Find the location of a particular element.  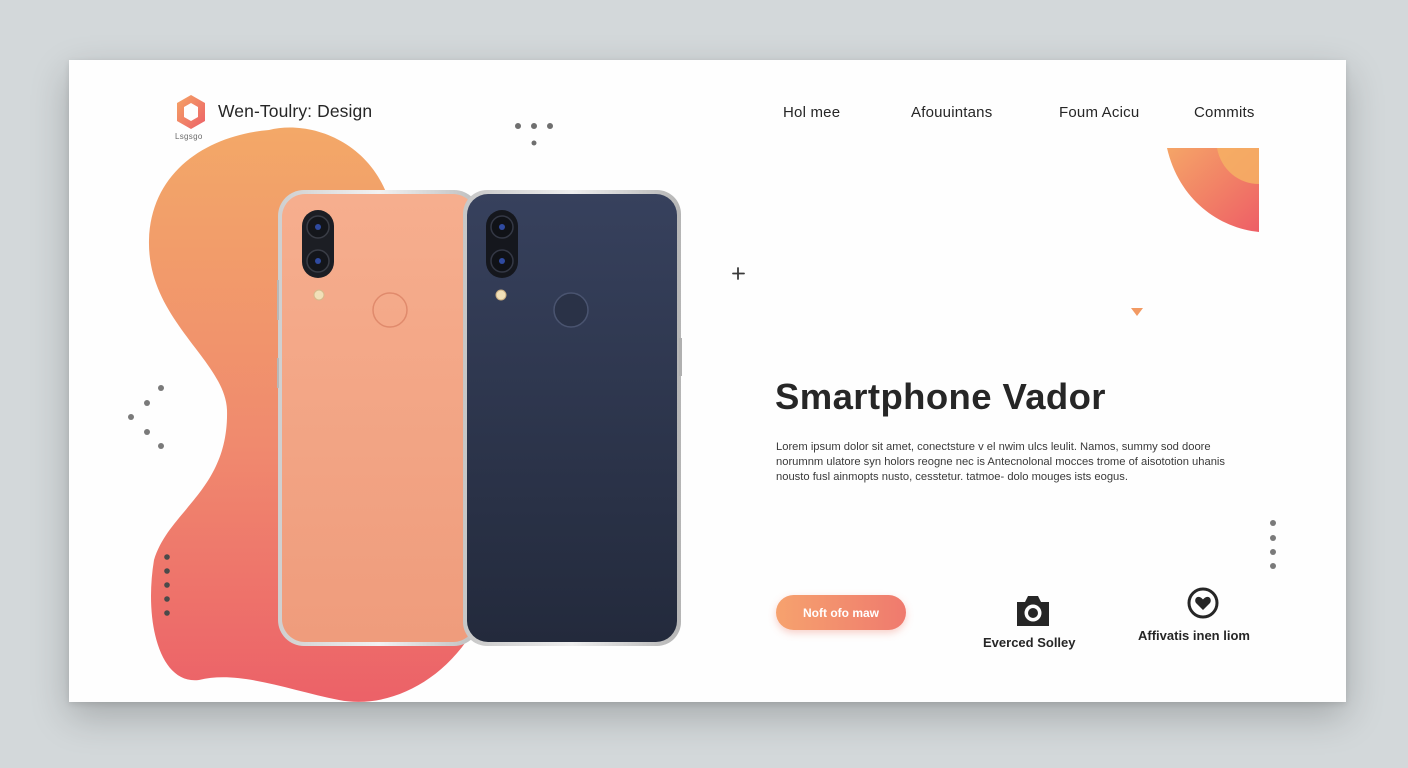

corner-quarter-circle-shape is located at coordinates (1213, 190).